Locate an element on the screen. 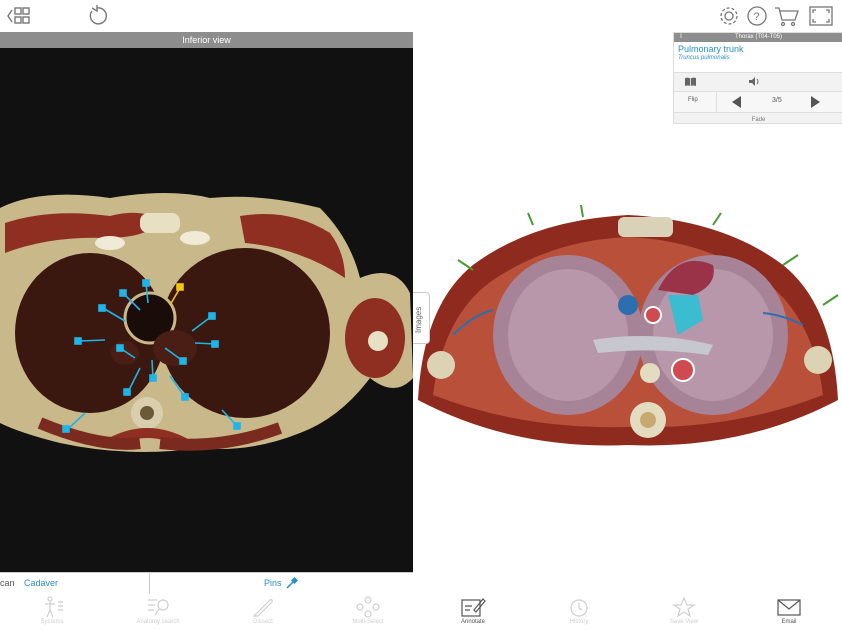 This screenshot has height=631, width=842. annotate-label: Annotate is located at coordinates (473, 622).